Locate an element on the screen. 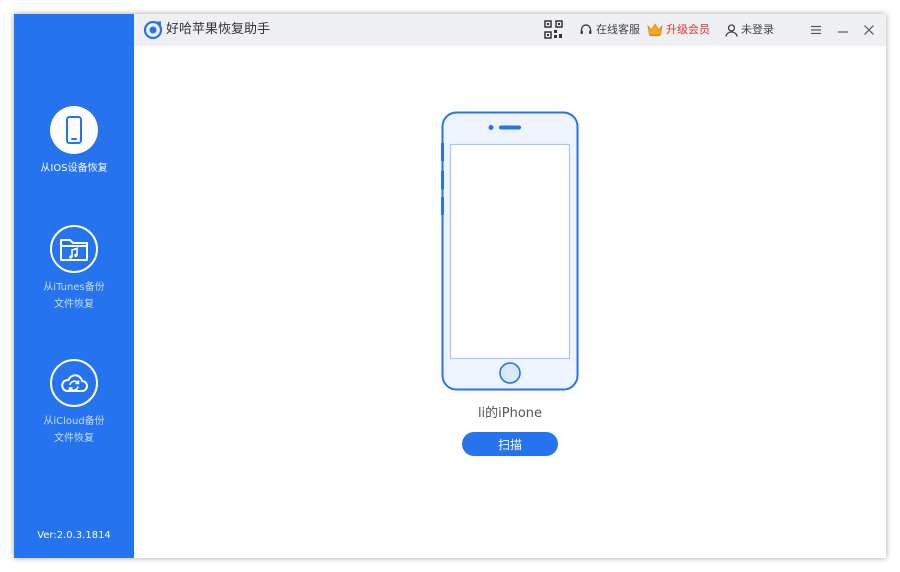 The image size is (900, 572). hamburger-menu-icon is located at coordinates (816, 30).